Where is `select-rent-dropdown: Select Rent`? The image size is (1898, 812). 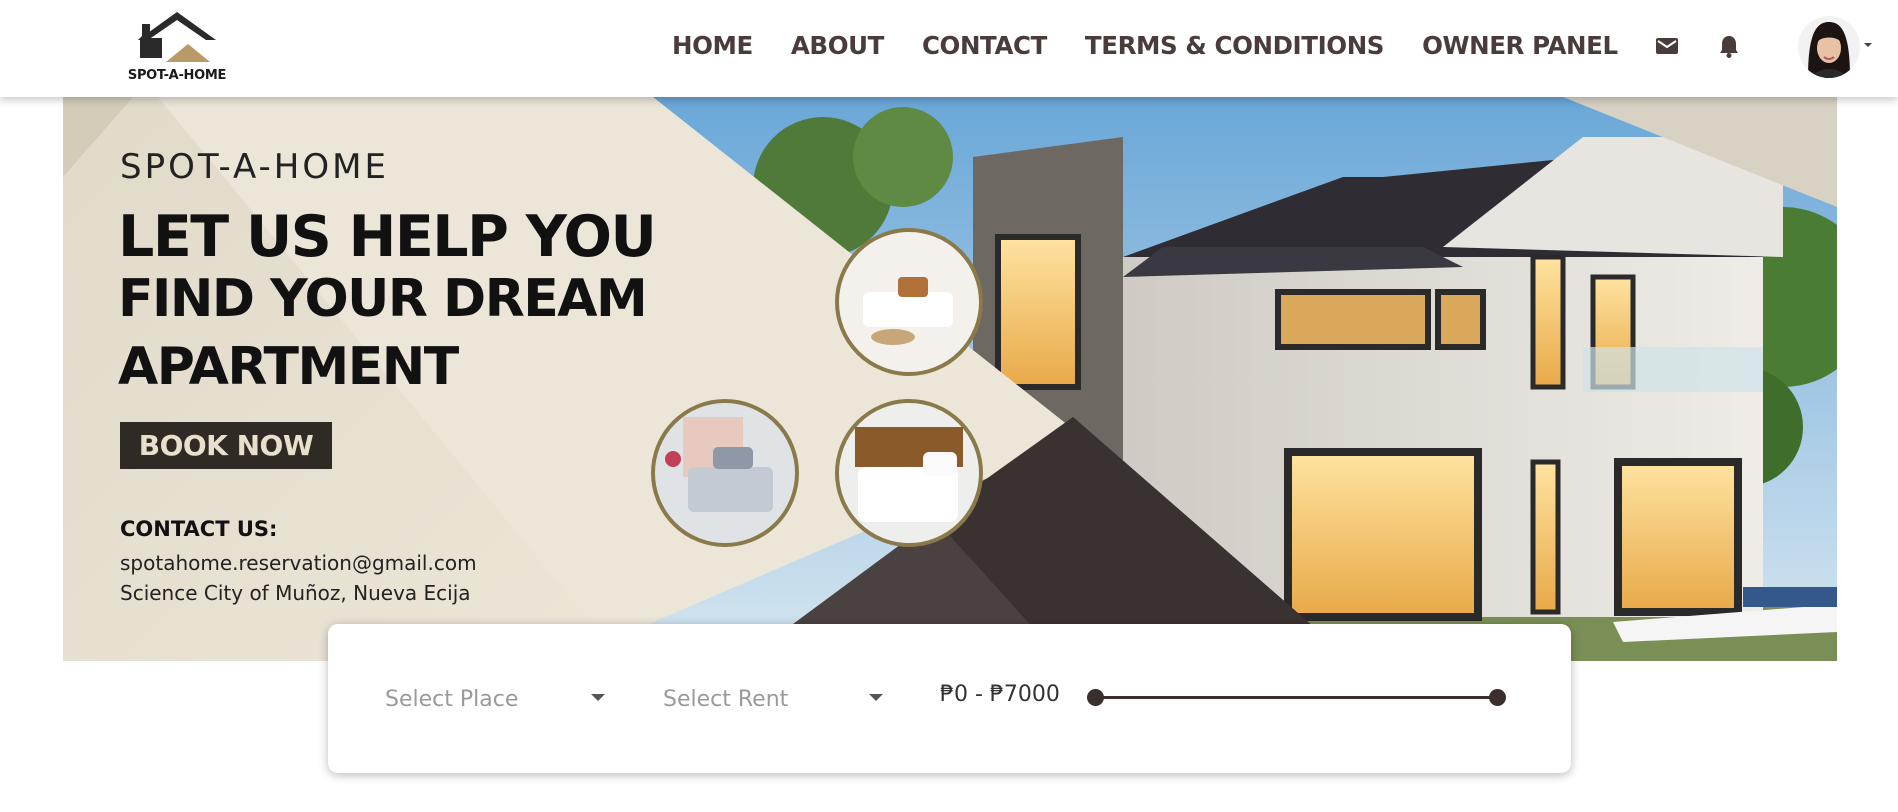 select-rent-dropdown: Select Rent is located at coordinates (773, 699).